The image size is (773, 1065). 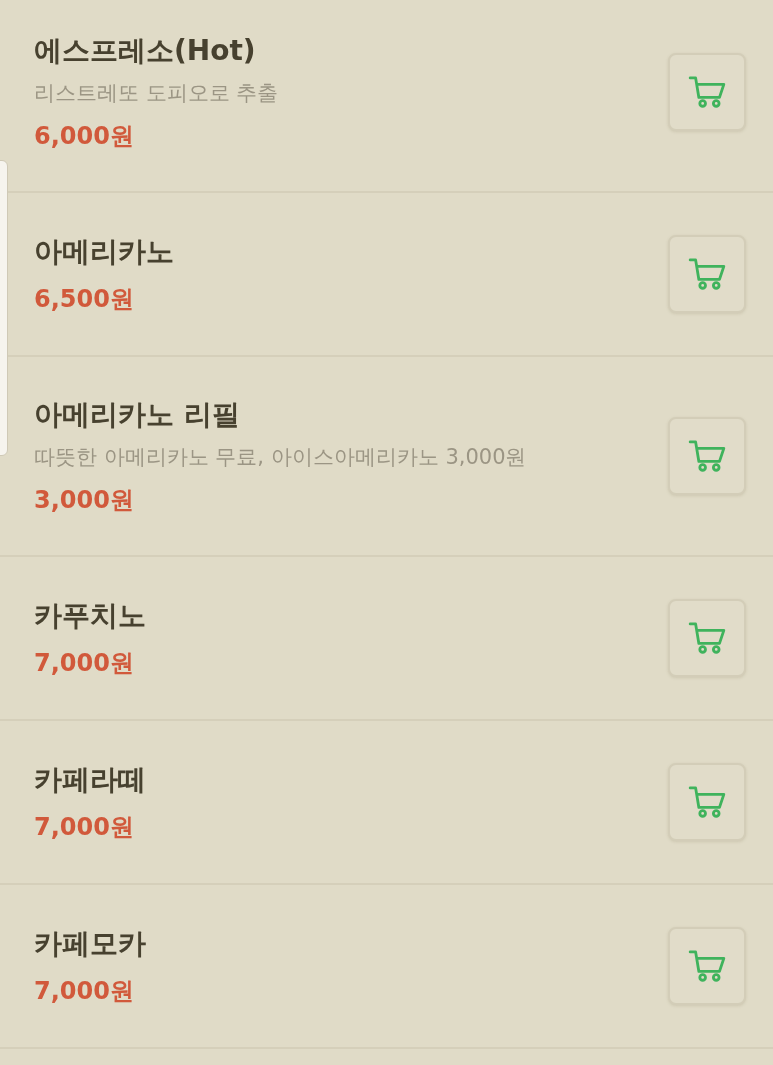 I want to click on menu-item-name: 아메리카노, so click(x=104, y=252).